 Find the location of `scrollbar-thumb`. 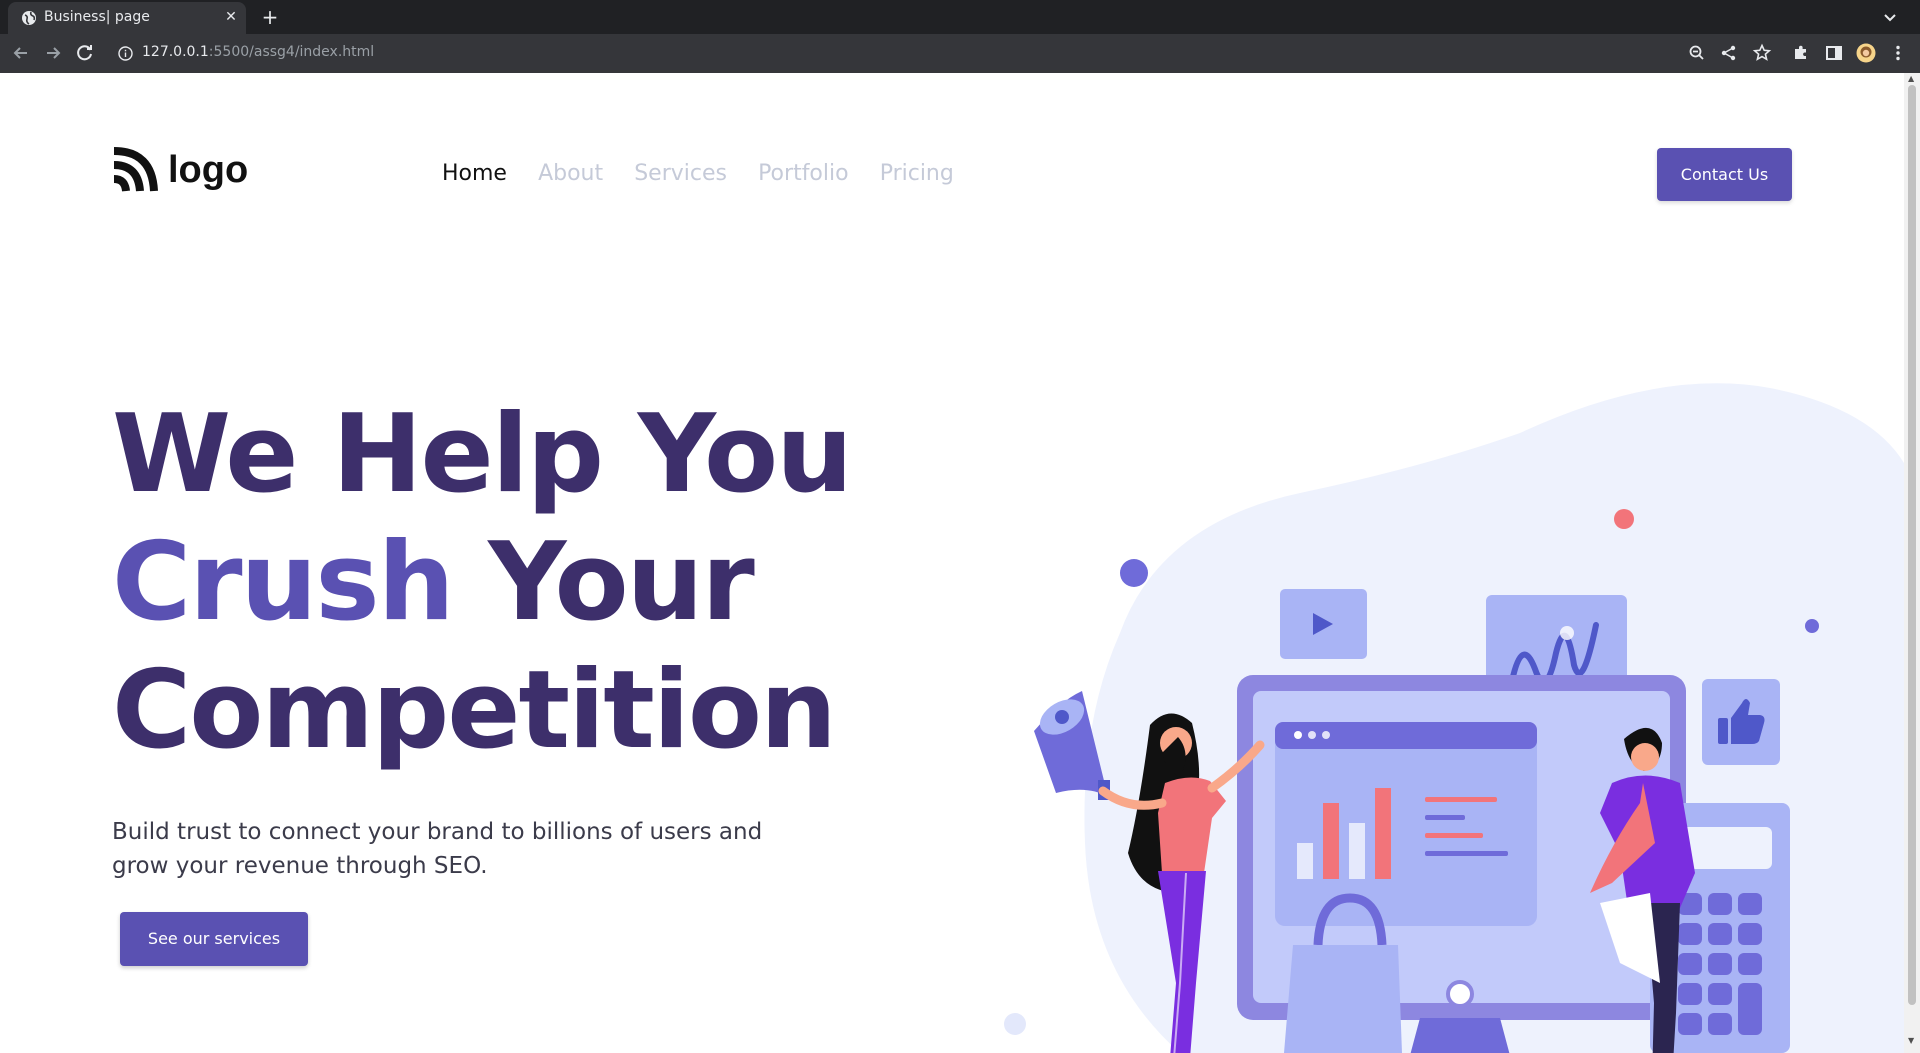

scrollbar-thumb is located at coordinates (1912, 545).